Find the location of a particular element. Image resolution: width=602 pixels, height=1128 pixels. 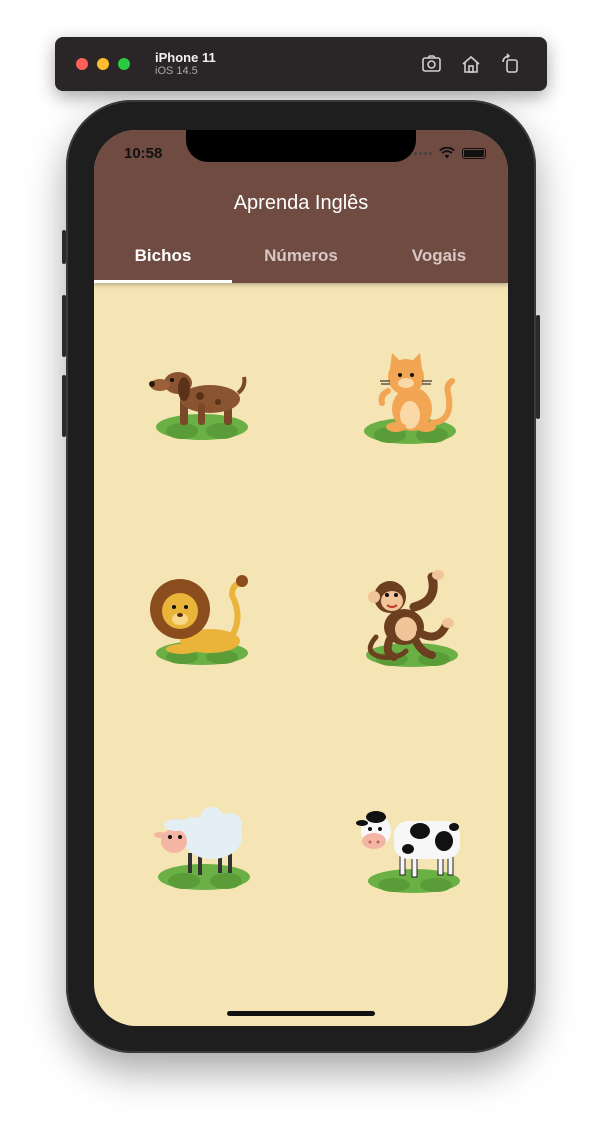

volume-up-button is located at coordinates (64, 326).